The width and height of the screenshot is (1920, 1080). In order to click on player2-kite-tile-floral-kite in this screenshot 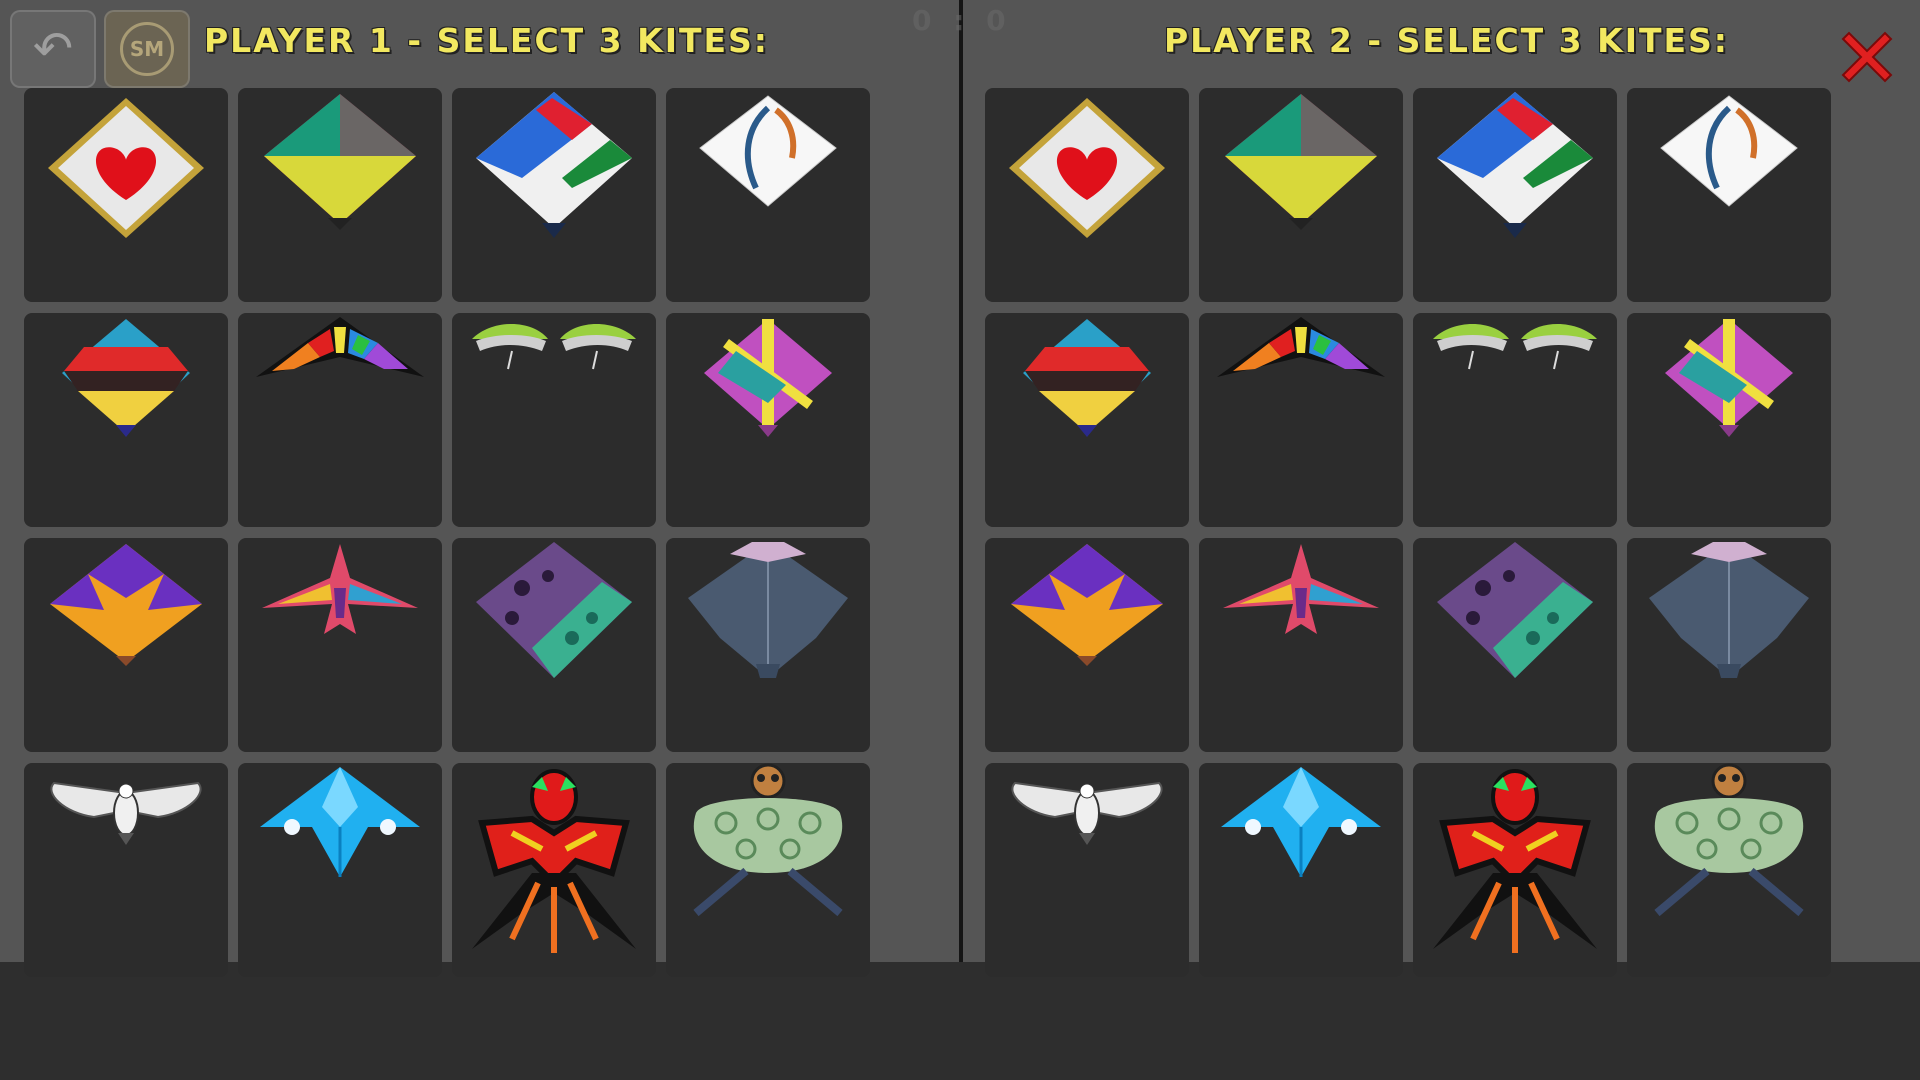, I will do `click(1515, 645)`.